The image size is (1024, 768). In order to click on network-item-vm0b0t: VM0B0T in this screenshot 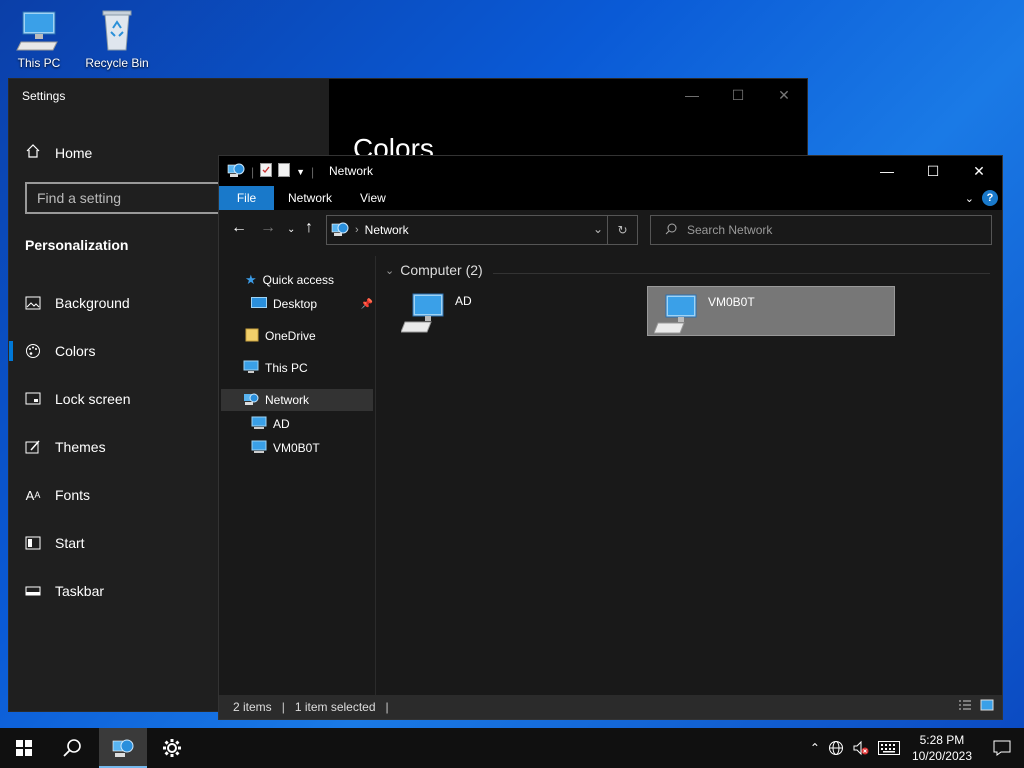, I will do `click(771, 311)`.